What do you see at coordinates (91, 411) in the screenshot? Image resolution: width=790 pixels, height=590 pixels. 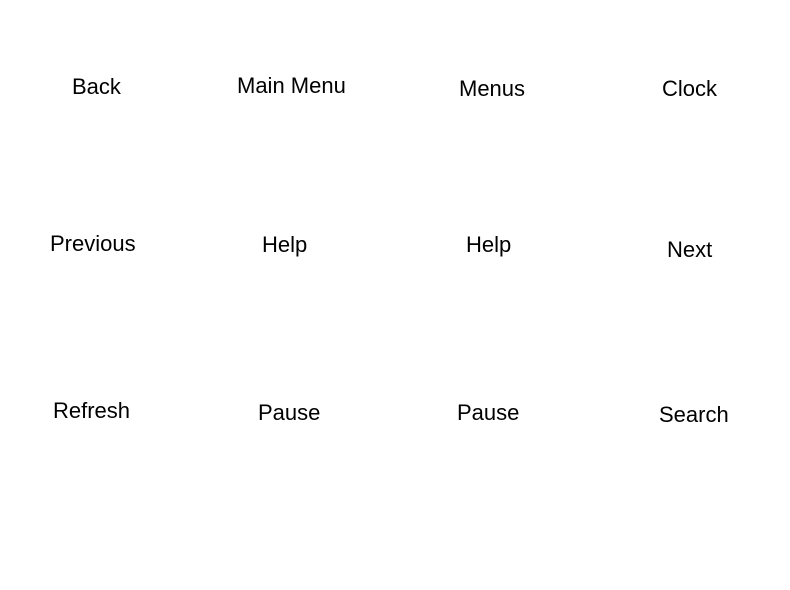 I see `refresh-button: Refresh` at bounding box center [91, 411].